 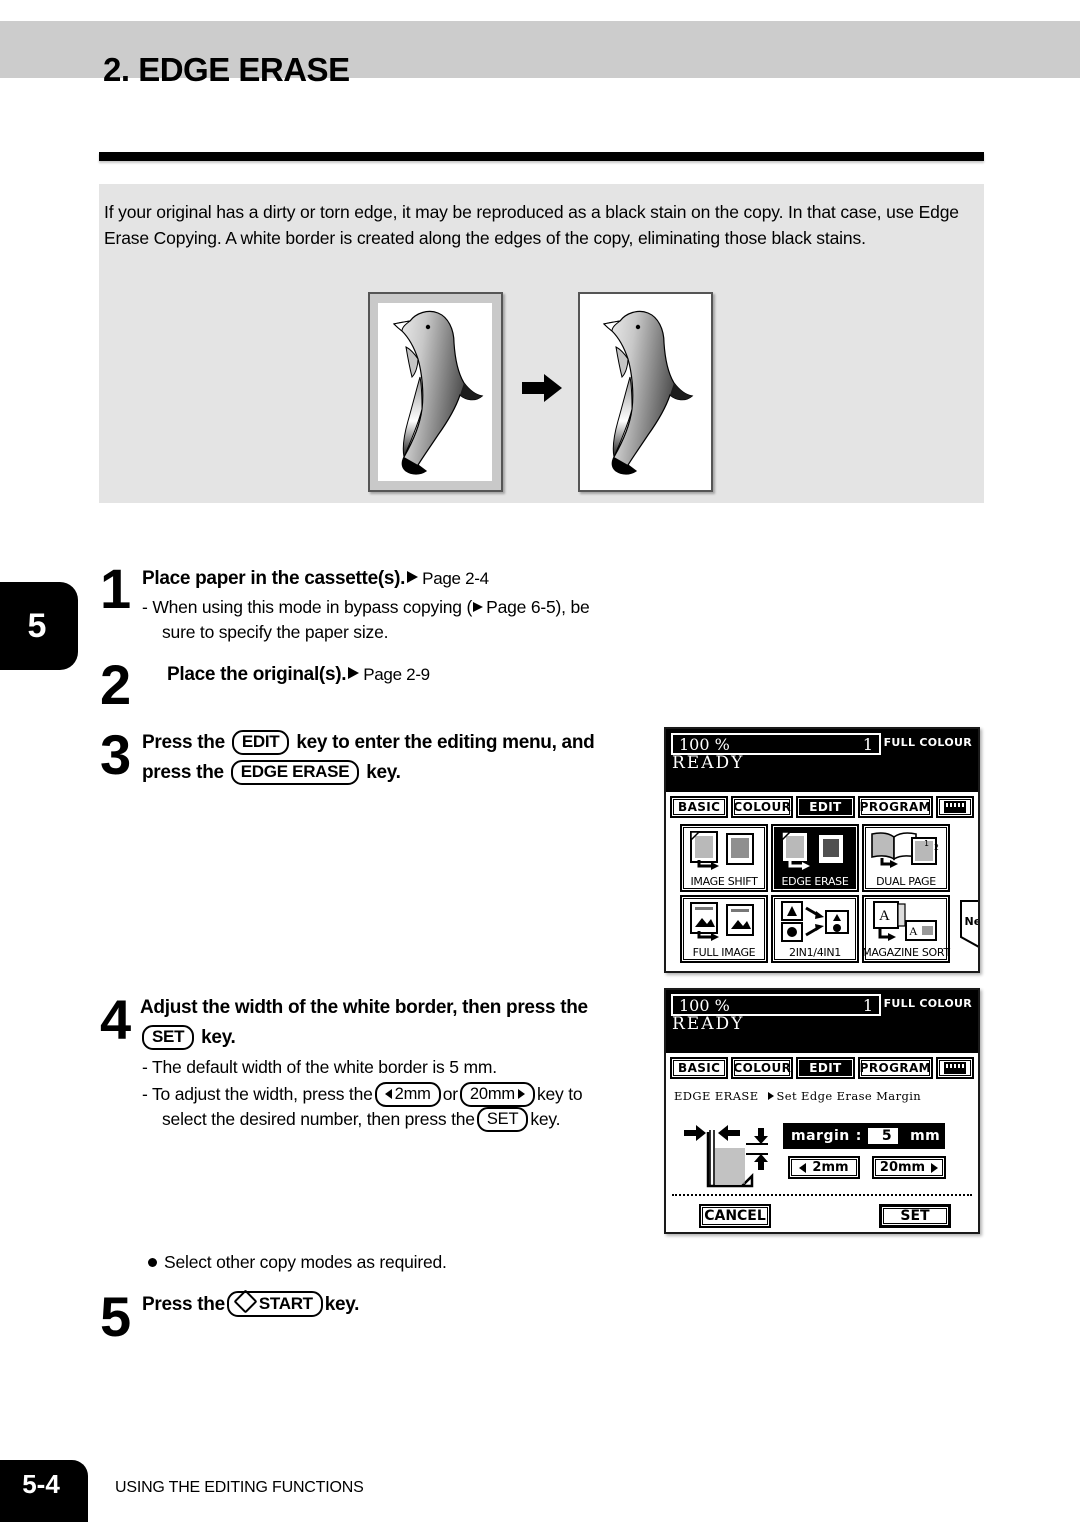 What do you see at coordinates (824, 1167) in the screenshot?
I see `decrease-margin-button: 2mm` at bounding box center [824, 1167].